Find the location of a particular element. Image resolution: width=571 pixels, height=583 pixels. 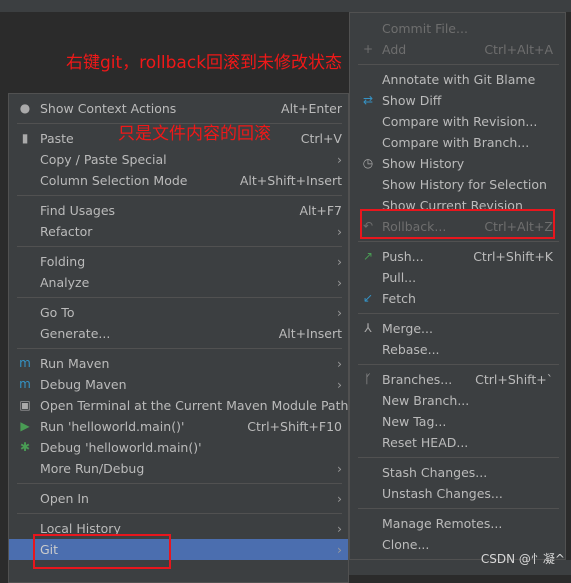

menu-item-refactor: Refactor › is located at coordinates (178, 231).